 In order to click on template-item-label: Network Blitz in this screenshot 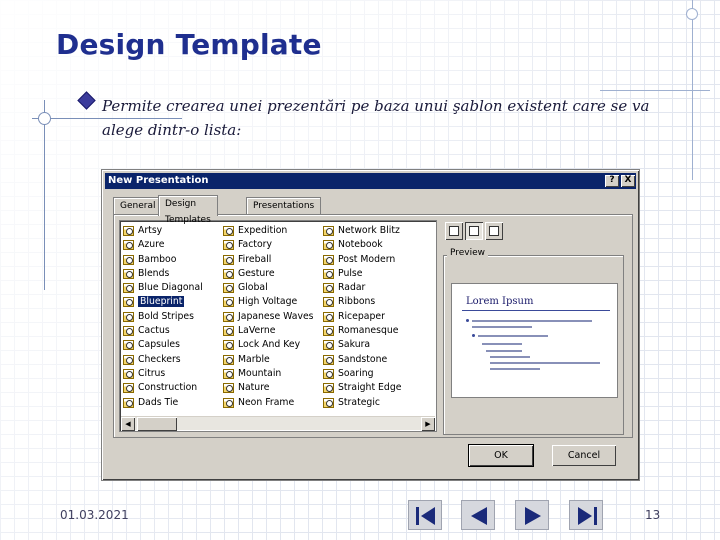, I will do `click(369, 230)`.